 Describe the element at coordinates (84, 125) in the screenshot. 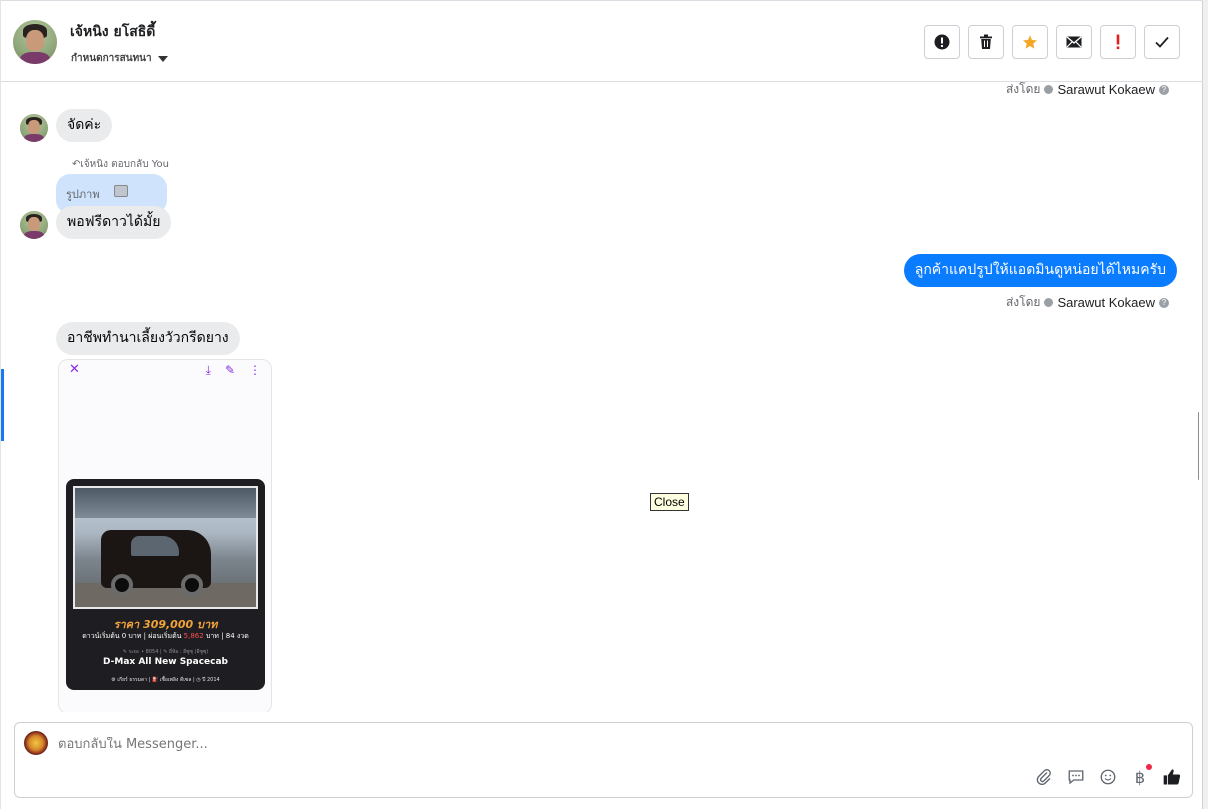

I see `incoming-message: จัดค่ะ` at that location.